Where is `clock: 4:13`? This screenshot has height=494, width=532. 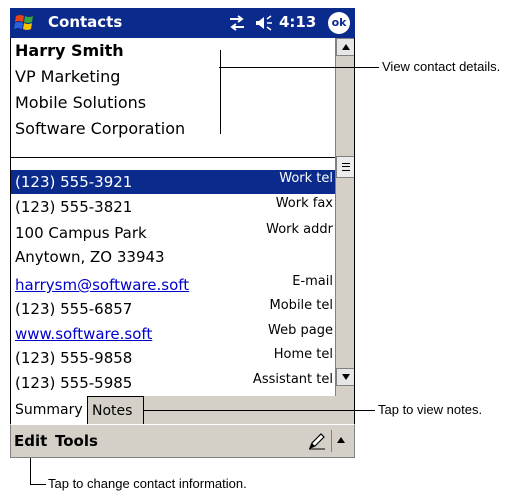
clock: 4:13 is located at coordinates (297, 22).